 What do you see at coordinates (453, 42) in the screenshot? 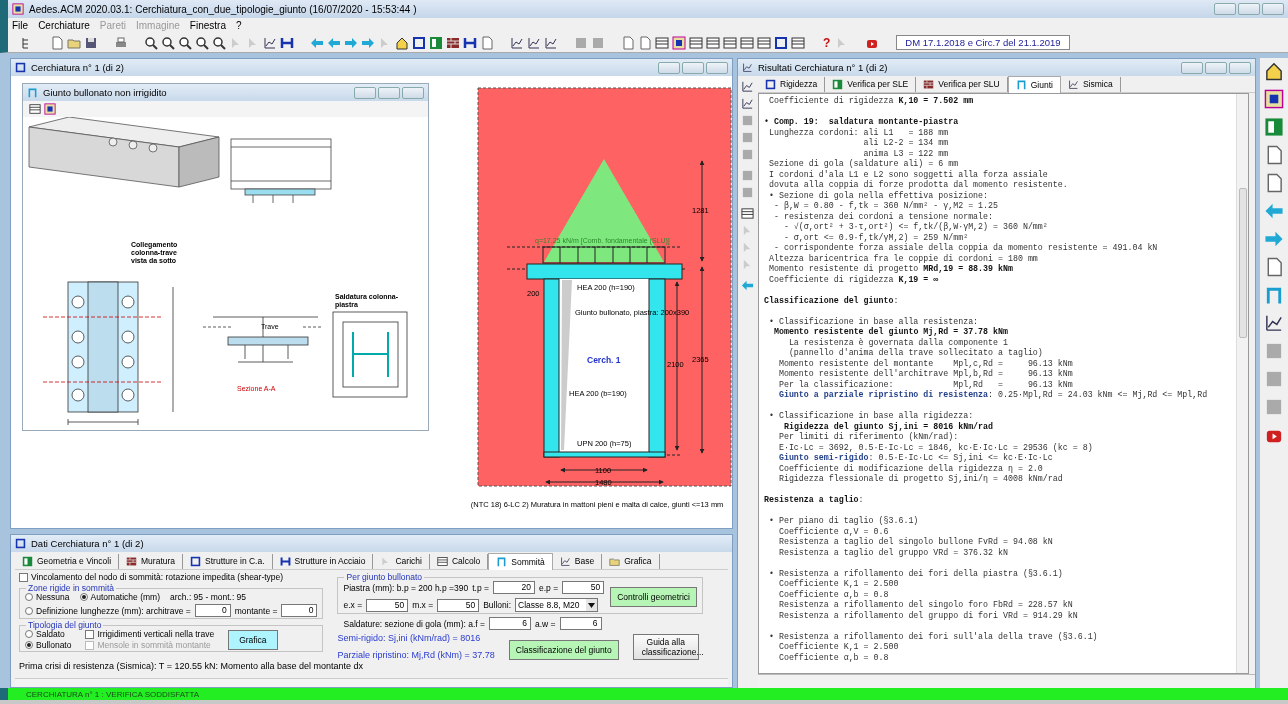
I see `brick-icon` at bounding box center [453, 42].